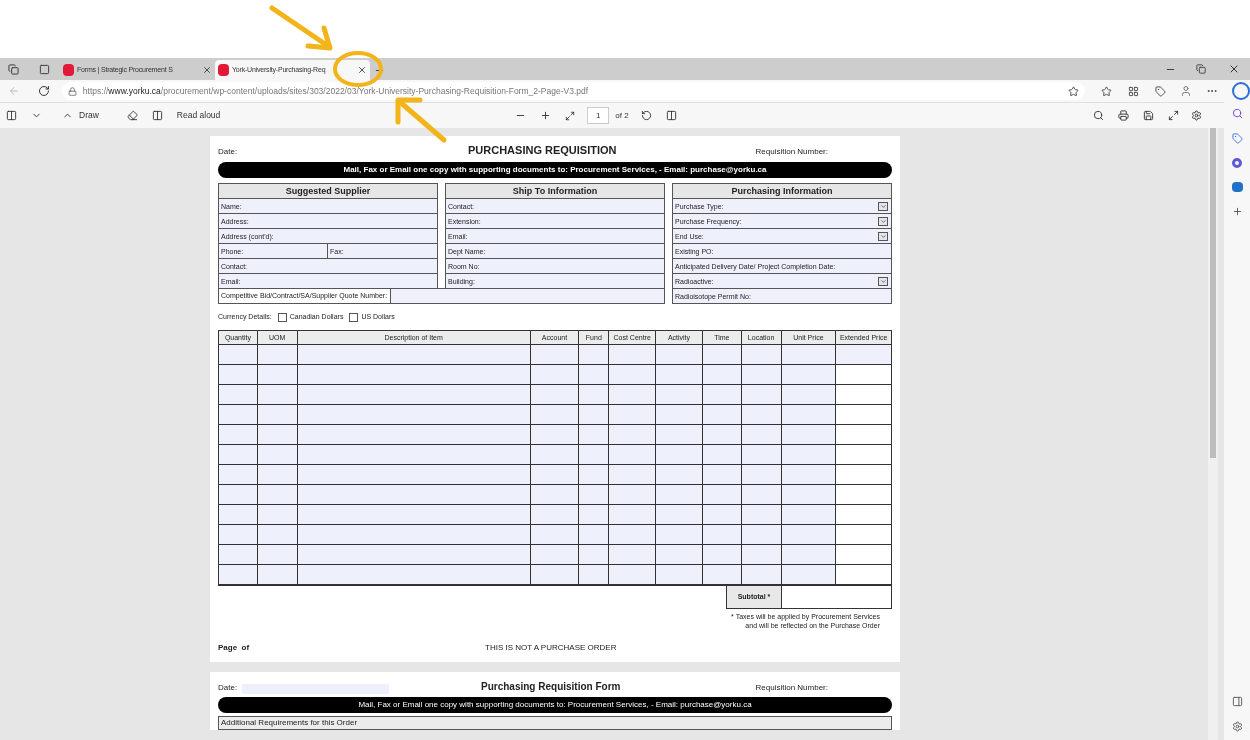 The height and width of the screenshot is (740, 1250). I want to click on sidebar-toggle-icon, so click(1237, 701).